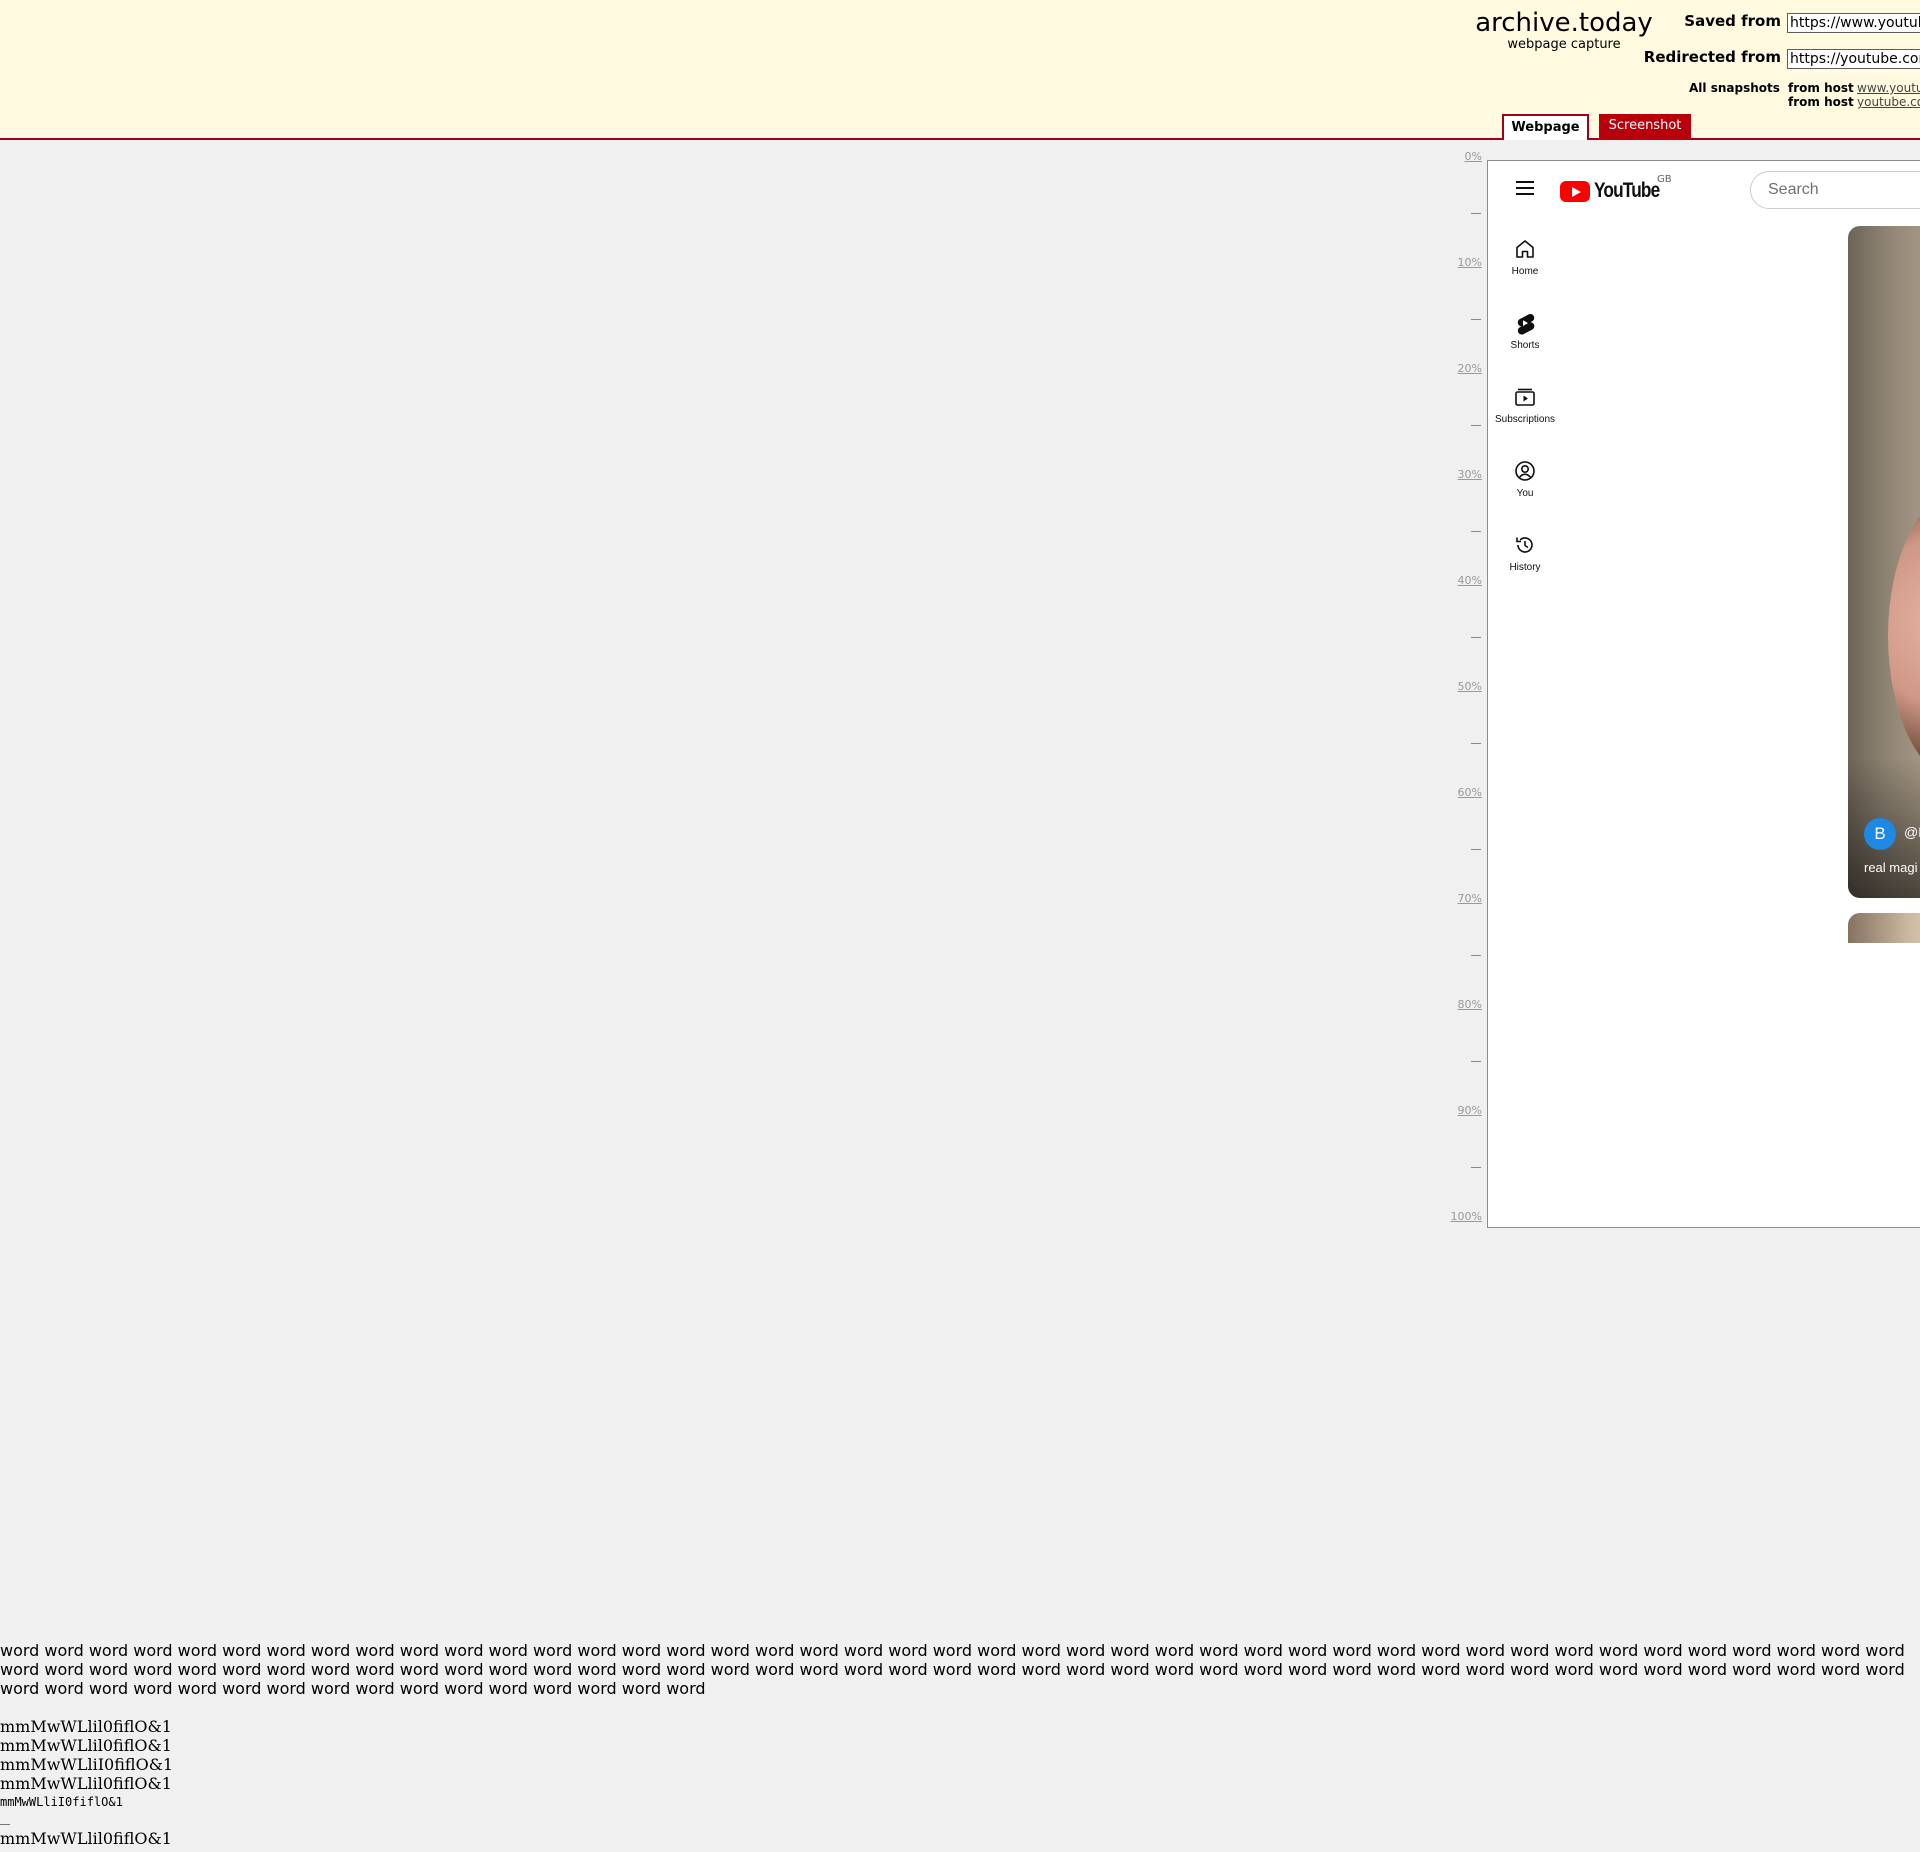 The image size is (1920, 1852). Describe the element at coordinates (1525, 249) in the screenshot. I see `home-icon` at that location.